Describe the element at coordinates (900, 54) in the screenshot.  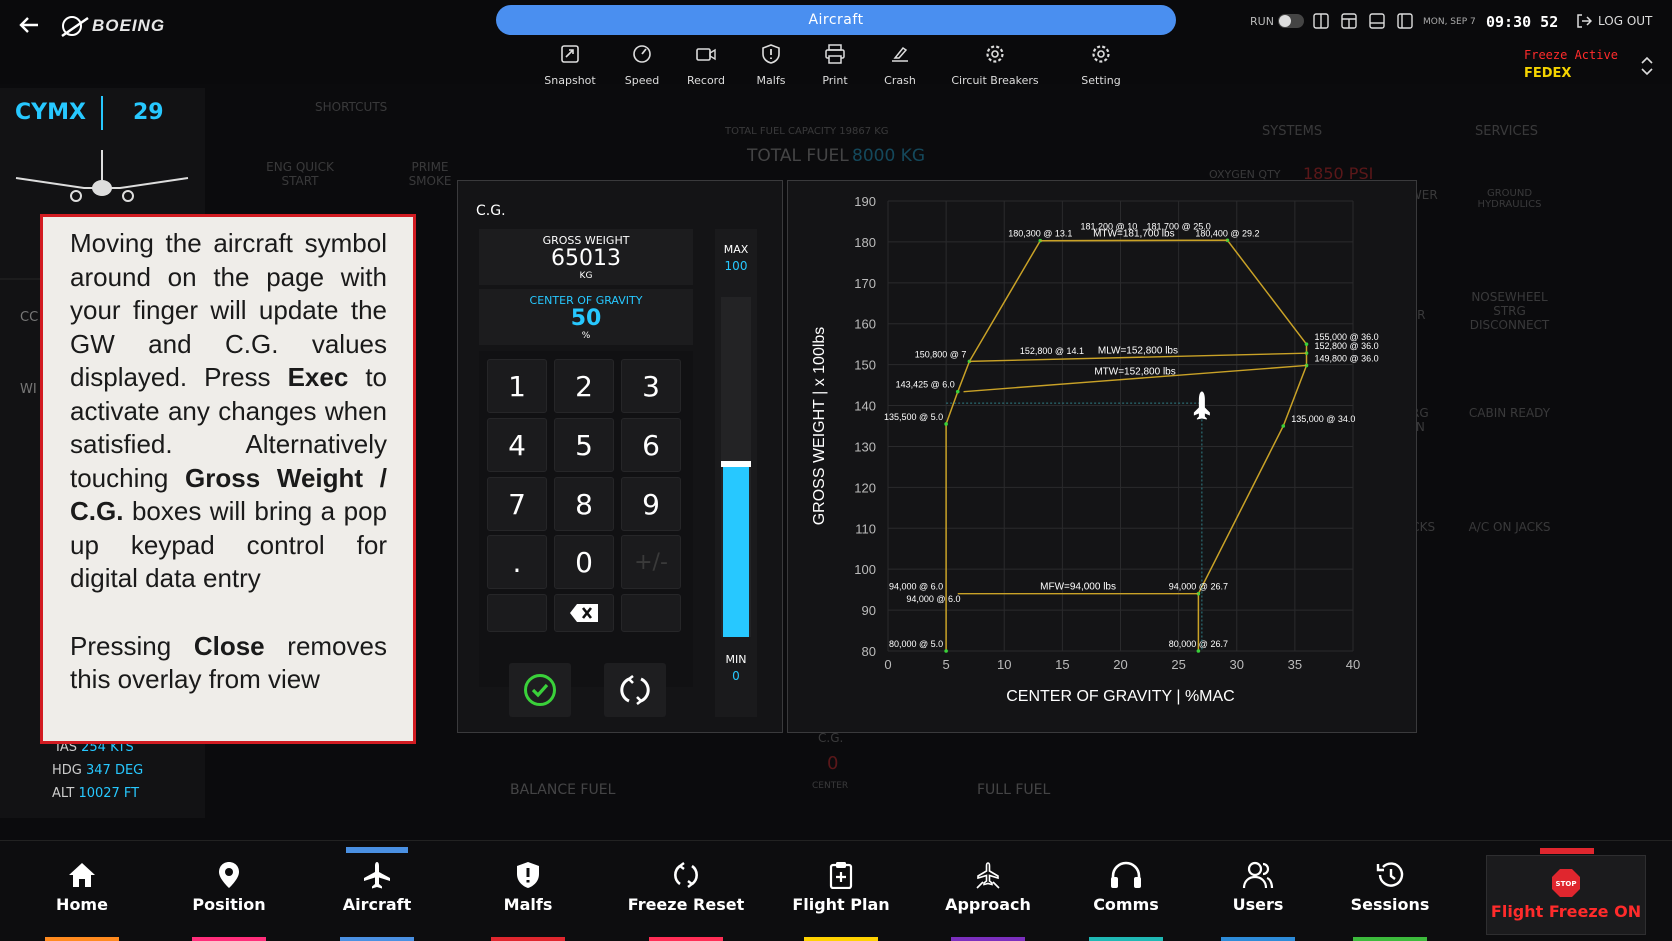
I see `crash-icon` at that location.